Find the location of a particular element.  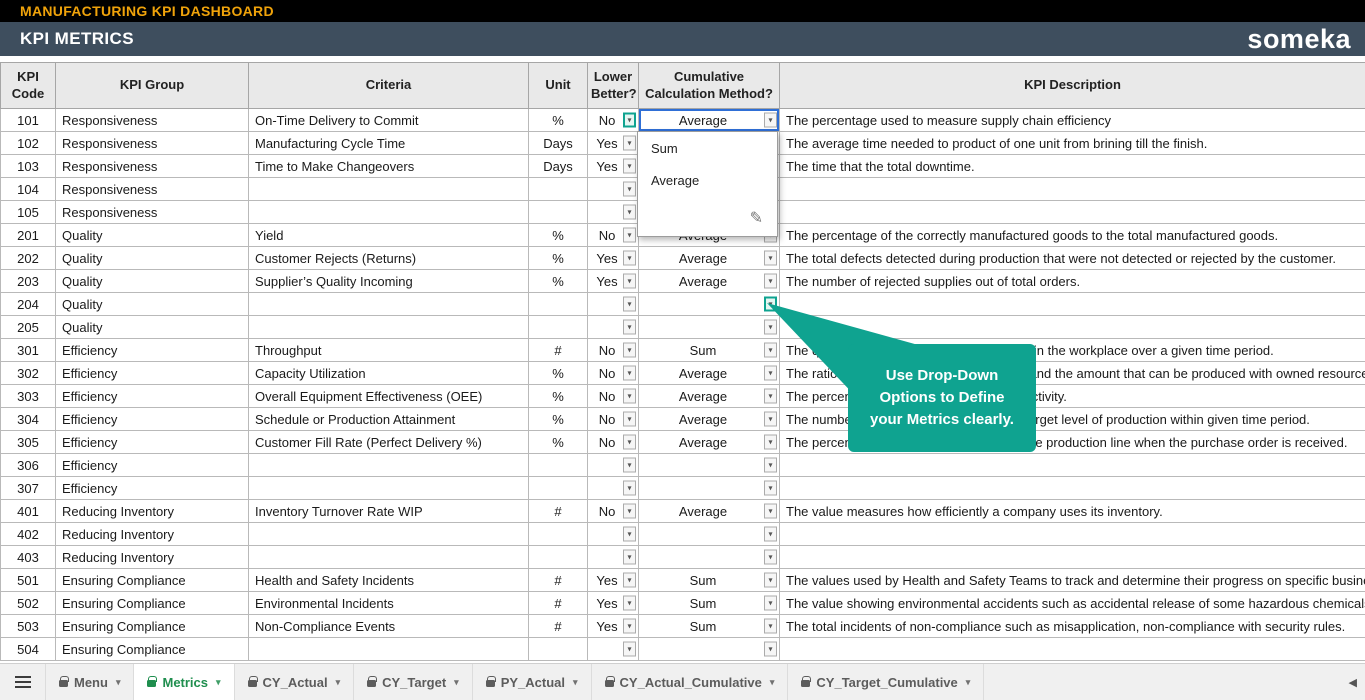

cell-unit: Days is located at coordinates (558, 143).